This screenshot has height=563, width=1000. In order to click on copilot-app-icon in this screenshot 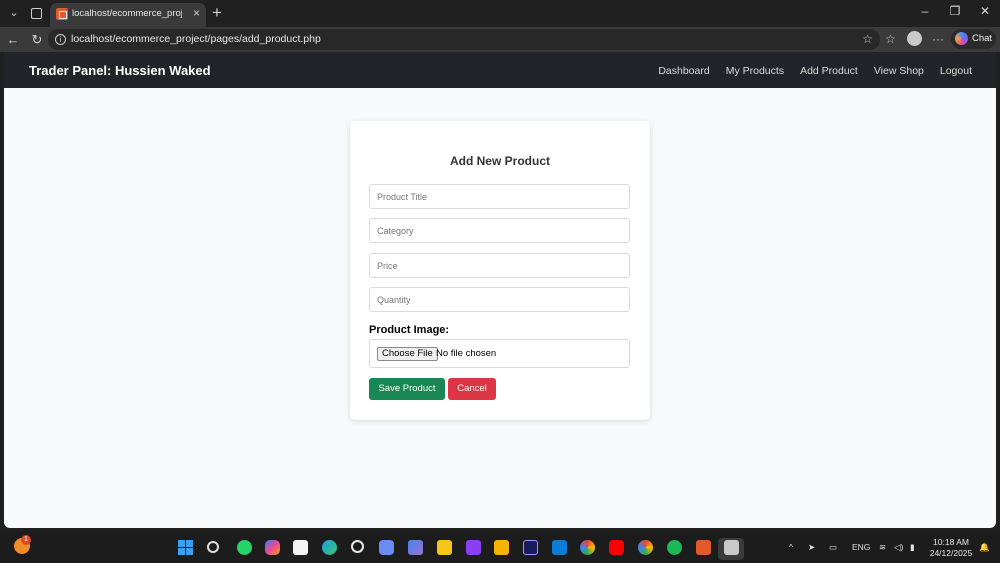, I will do `click(272, 547)`.